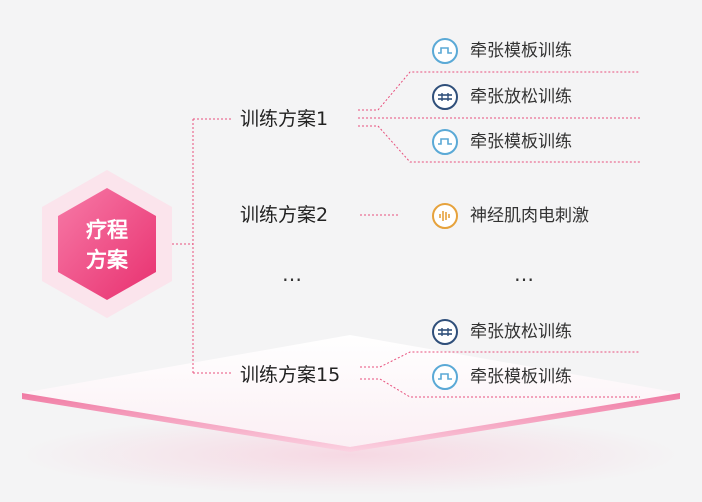 This screenshot has width=702, height=502. What do you see at coordinates (284, 215) in the screenshot?
I see `plan-2-label: 训练方案2` at bounding box center [284, 215].